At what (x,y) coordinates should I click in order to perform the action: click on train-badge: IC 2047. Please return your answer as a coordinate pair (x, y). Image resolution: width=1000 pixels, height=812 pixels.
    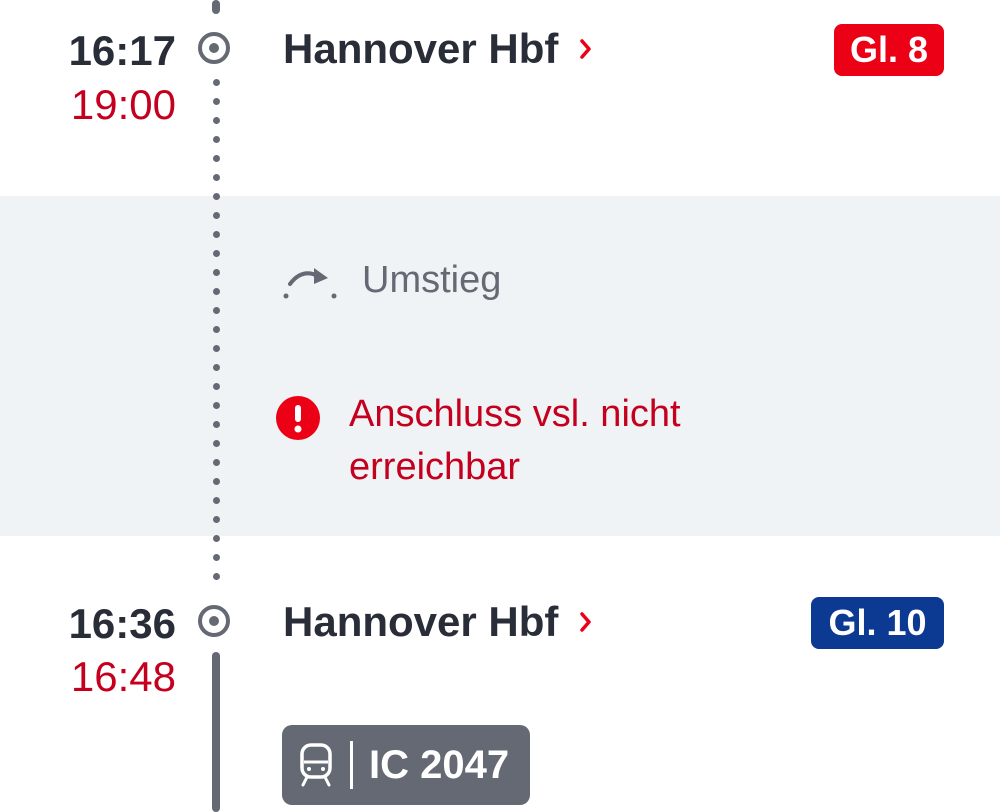
    Looking at the image, I should click on (406, 765).